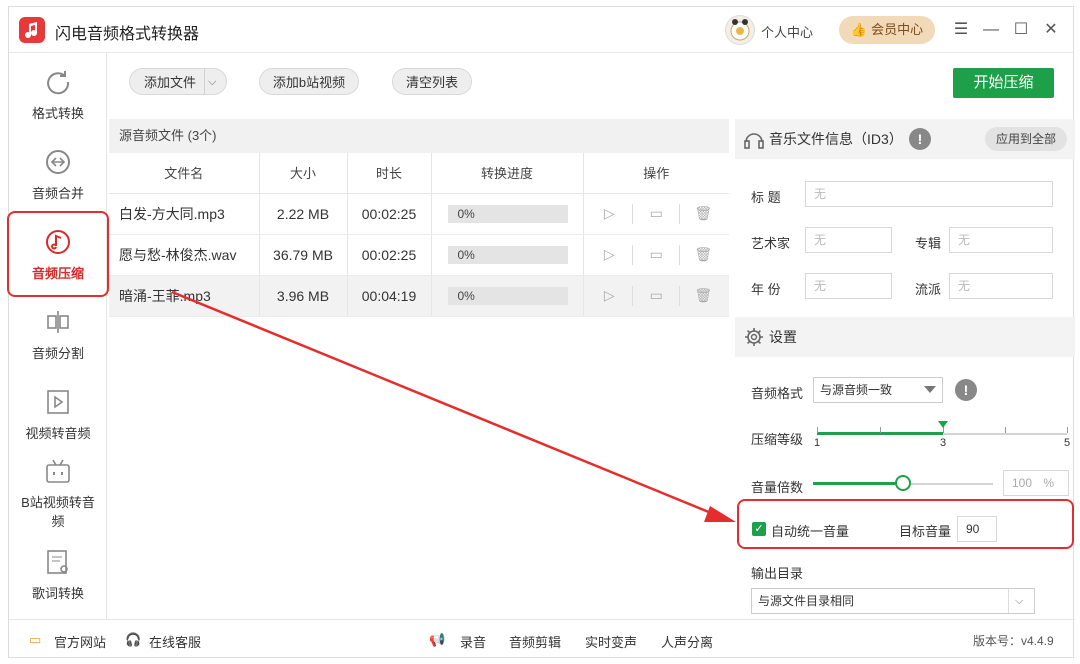  Describe the element at coordinates (184, 255) in the screenshot. I see `file-name: 愿与愁-林俊杰.wav` at that location.